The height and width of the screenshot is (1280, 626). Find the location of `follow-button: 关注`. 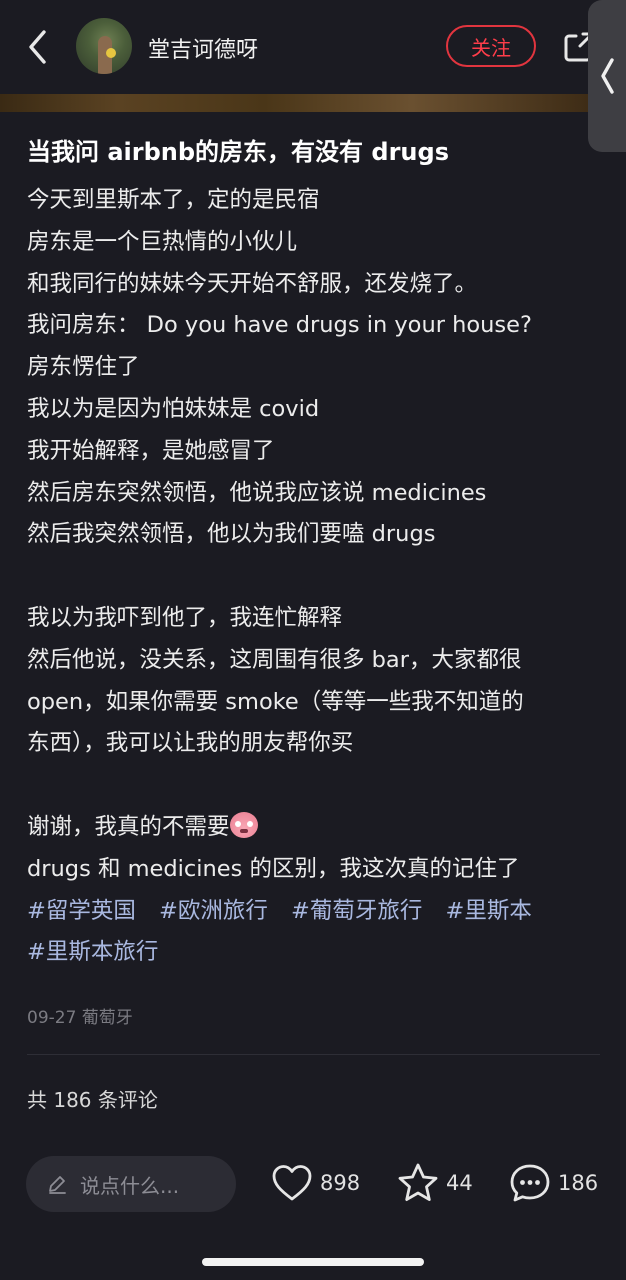

follow-button: 关注 is located at coordinates (491, 46).